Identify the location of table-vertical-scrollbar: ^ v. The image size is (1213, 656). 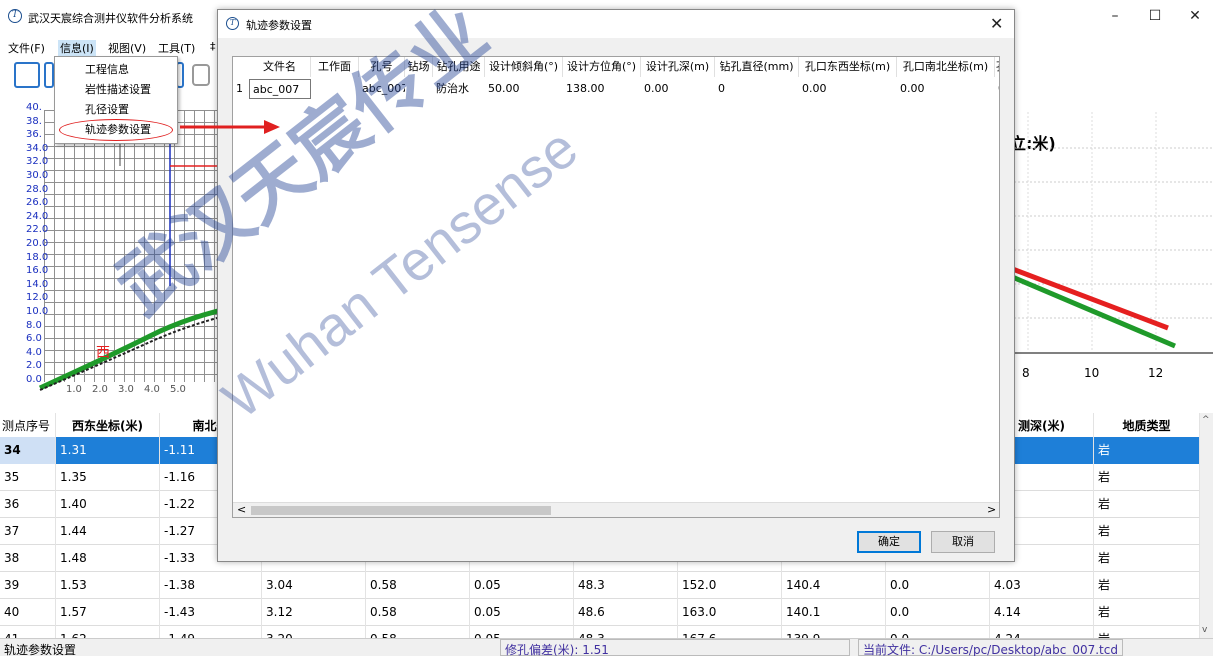
(1206, 525).